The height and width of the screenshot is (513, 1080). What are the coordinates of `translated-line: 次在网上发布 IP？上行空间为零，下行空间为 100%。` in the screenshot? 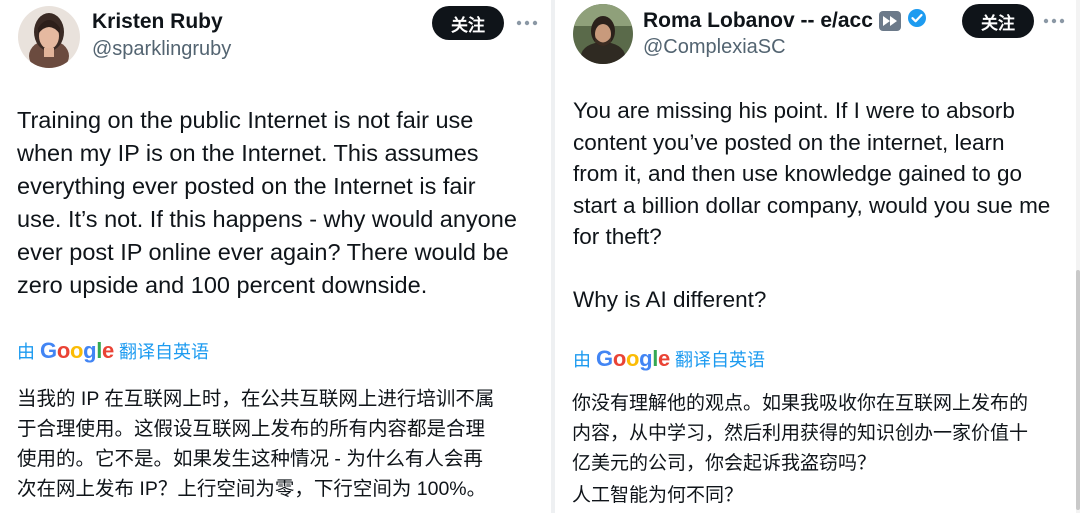 It's located at (252, 489).